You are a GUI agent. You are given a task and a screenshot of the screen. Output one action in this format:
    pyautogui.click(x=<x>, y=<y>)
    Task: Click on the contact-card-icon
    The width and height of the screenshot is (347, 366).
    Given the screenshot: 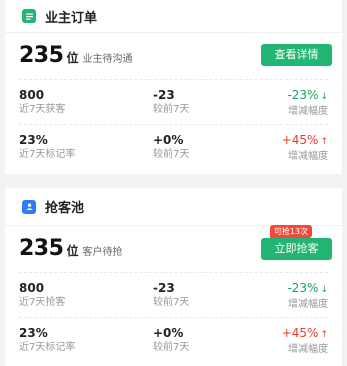 What is the action you would take?
    pyautogui.click(x=29, y=206)
    